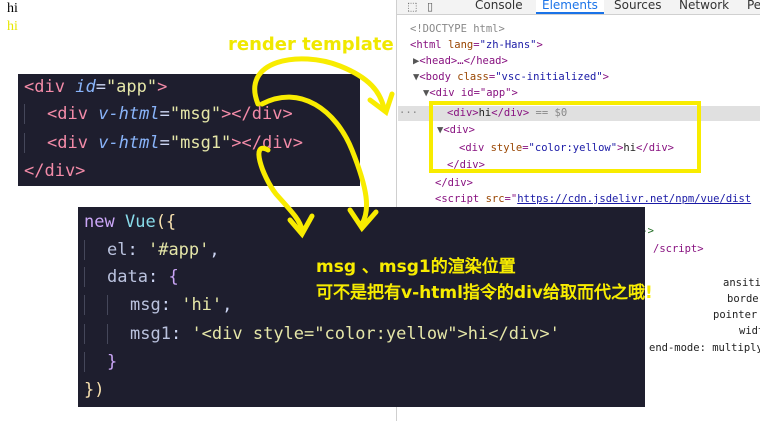  Describe the element at coordinates (416, 267) in the screenshot. I see `annotation-note-line1: msg 、msg1的渲染位置` at that location.